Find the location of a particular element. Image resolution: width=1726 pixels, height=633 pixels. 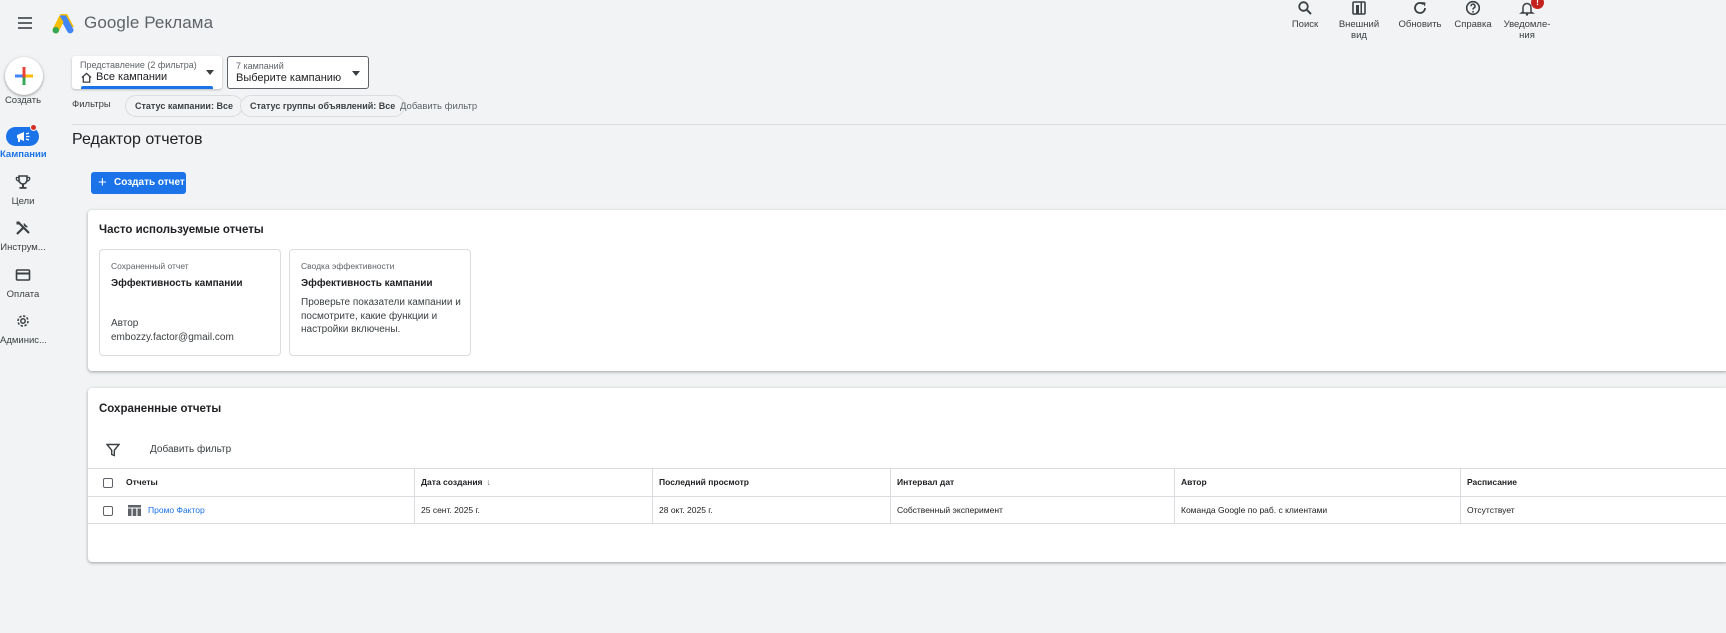

campaign-selector-value: Выберите кампанию is located at coordinates (289, 78).